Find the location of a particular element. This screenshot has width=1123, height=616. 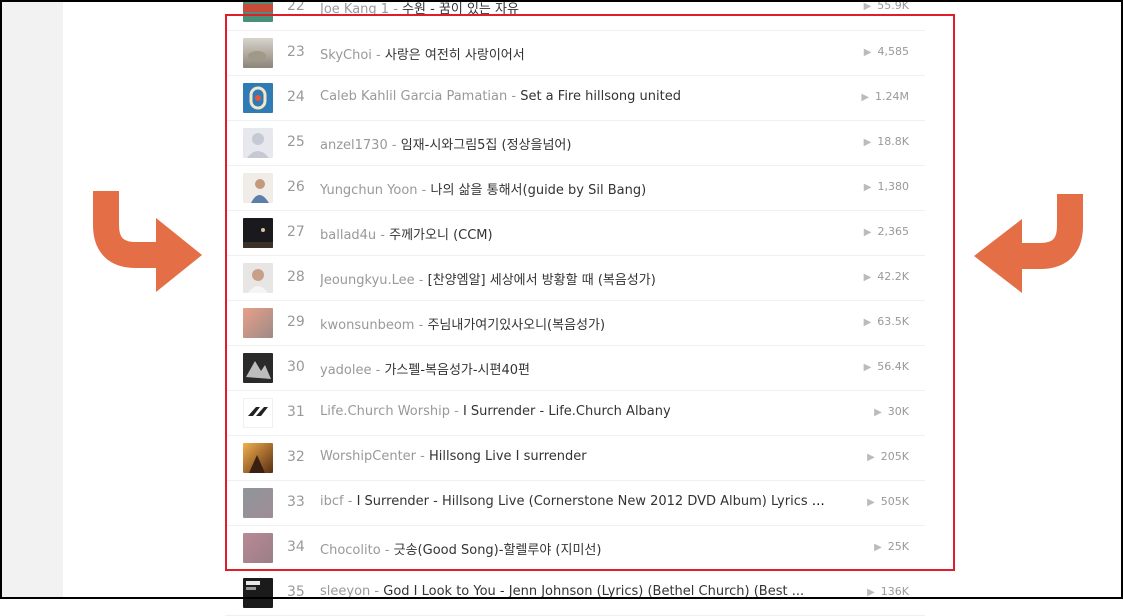

track-rank: 28 is located at coordinates (296, 277).